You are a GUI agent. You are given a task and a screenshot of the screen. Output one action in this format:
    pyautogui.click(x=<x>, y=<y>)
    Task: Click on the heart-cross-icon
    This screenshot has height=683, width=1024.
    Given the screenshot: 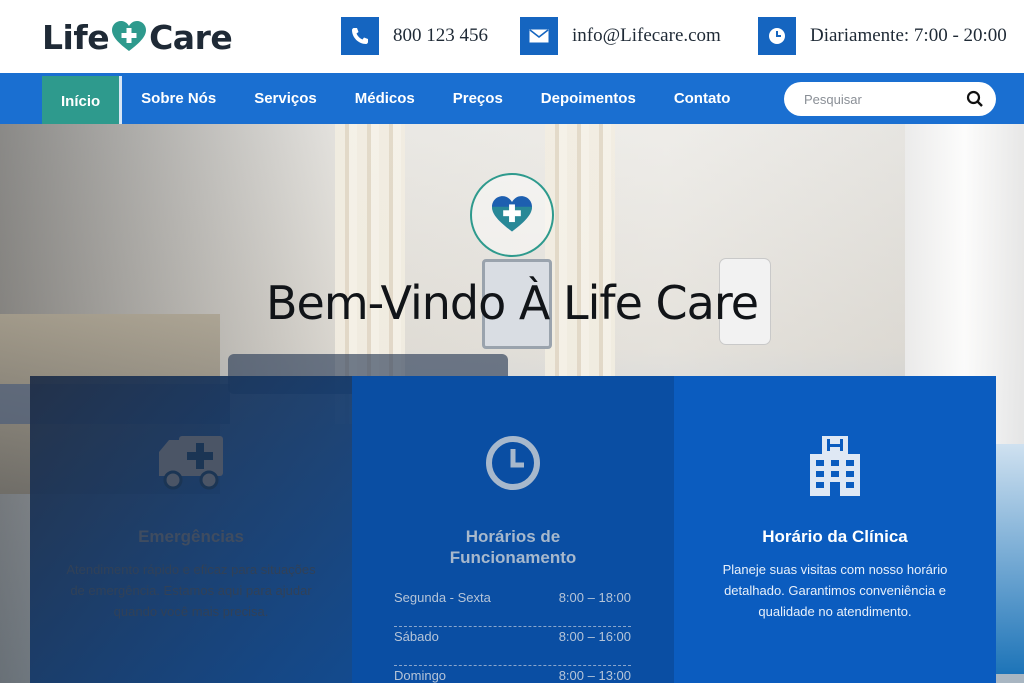 What is the action you would take?
    pyautogui.click(x=129, y=36)
    